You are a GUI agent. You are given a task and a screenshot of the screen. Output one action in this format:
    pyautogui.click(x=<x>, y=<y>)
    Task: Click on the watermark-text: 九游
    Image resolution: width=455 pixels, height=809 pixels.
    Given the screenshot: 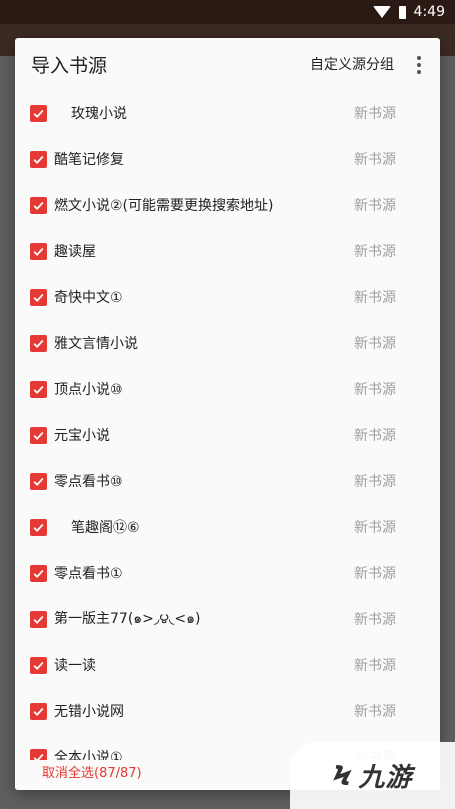 What is the action you would take?
    pyautogui.click(x=385, y=778)
    